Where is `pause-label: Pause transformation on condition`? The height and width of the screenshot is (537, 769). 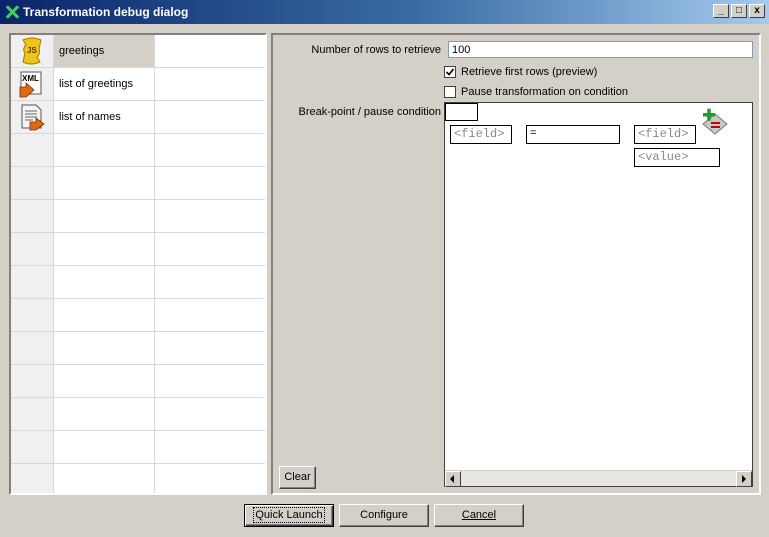 pause-label: Pause transformation on condition is located at coordinates (544, 92).